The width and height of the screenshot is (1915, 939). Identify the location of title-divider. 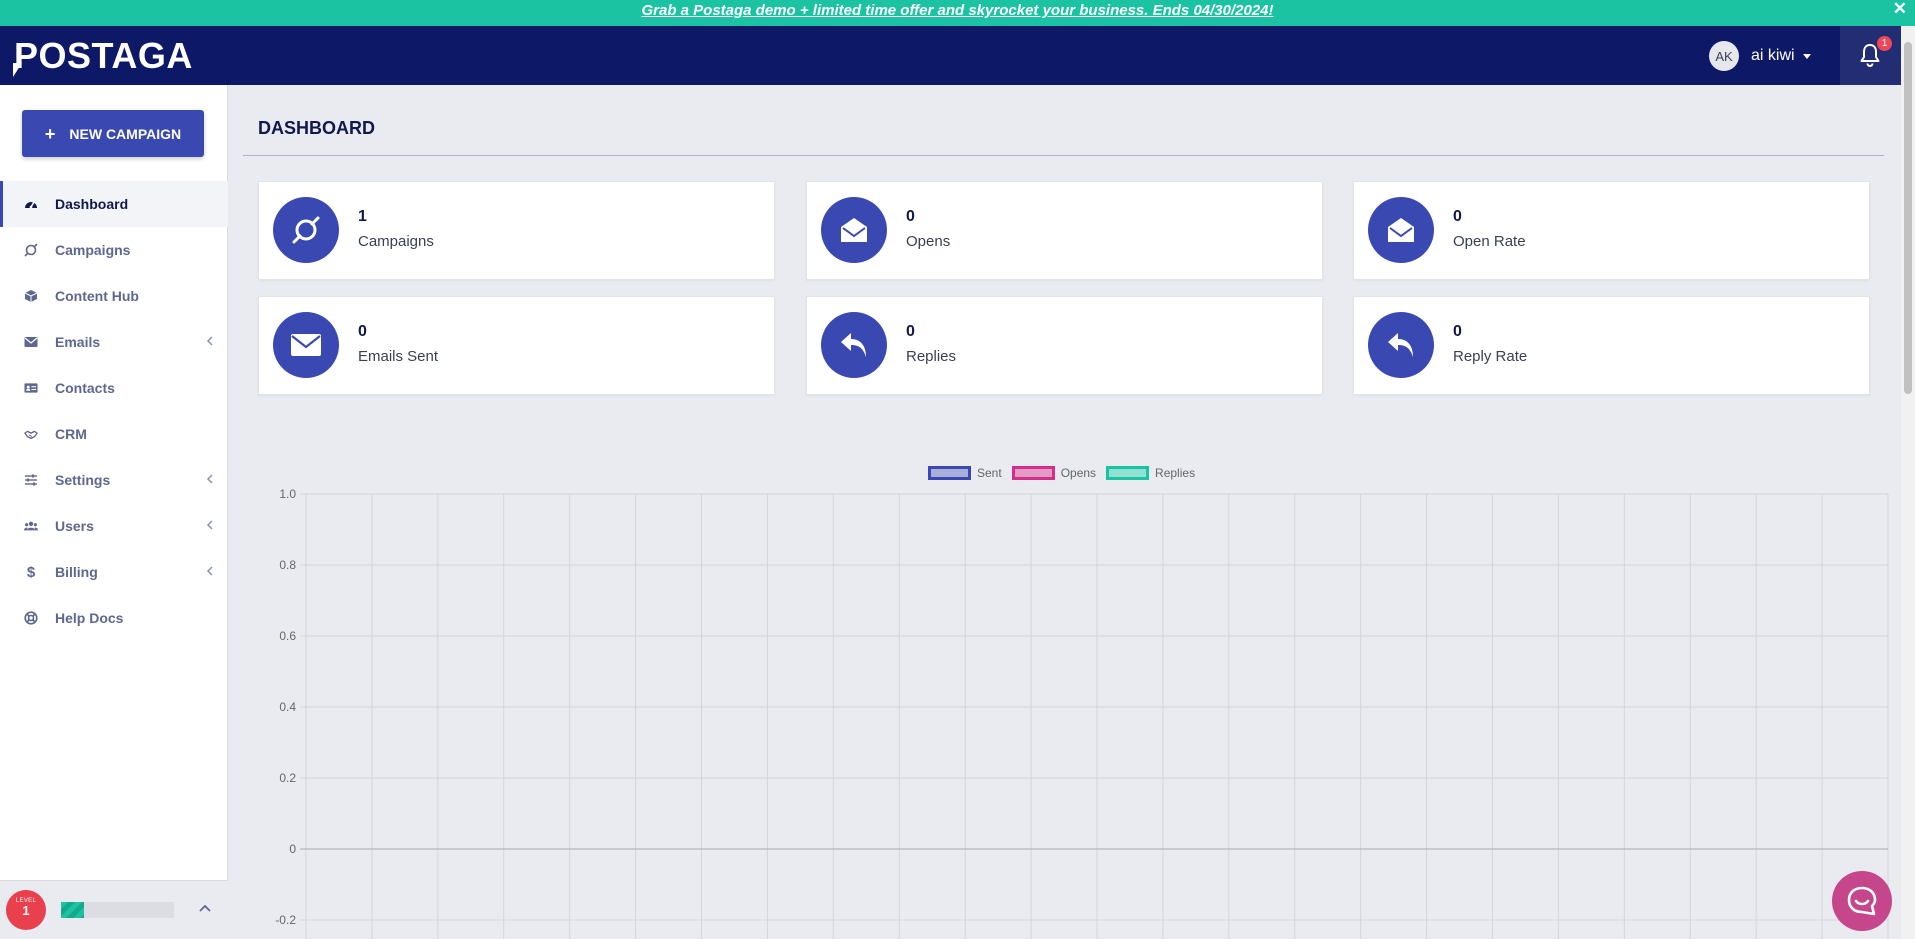
(1063, 155).